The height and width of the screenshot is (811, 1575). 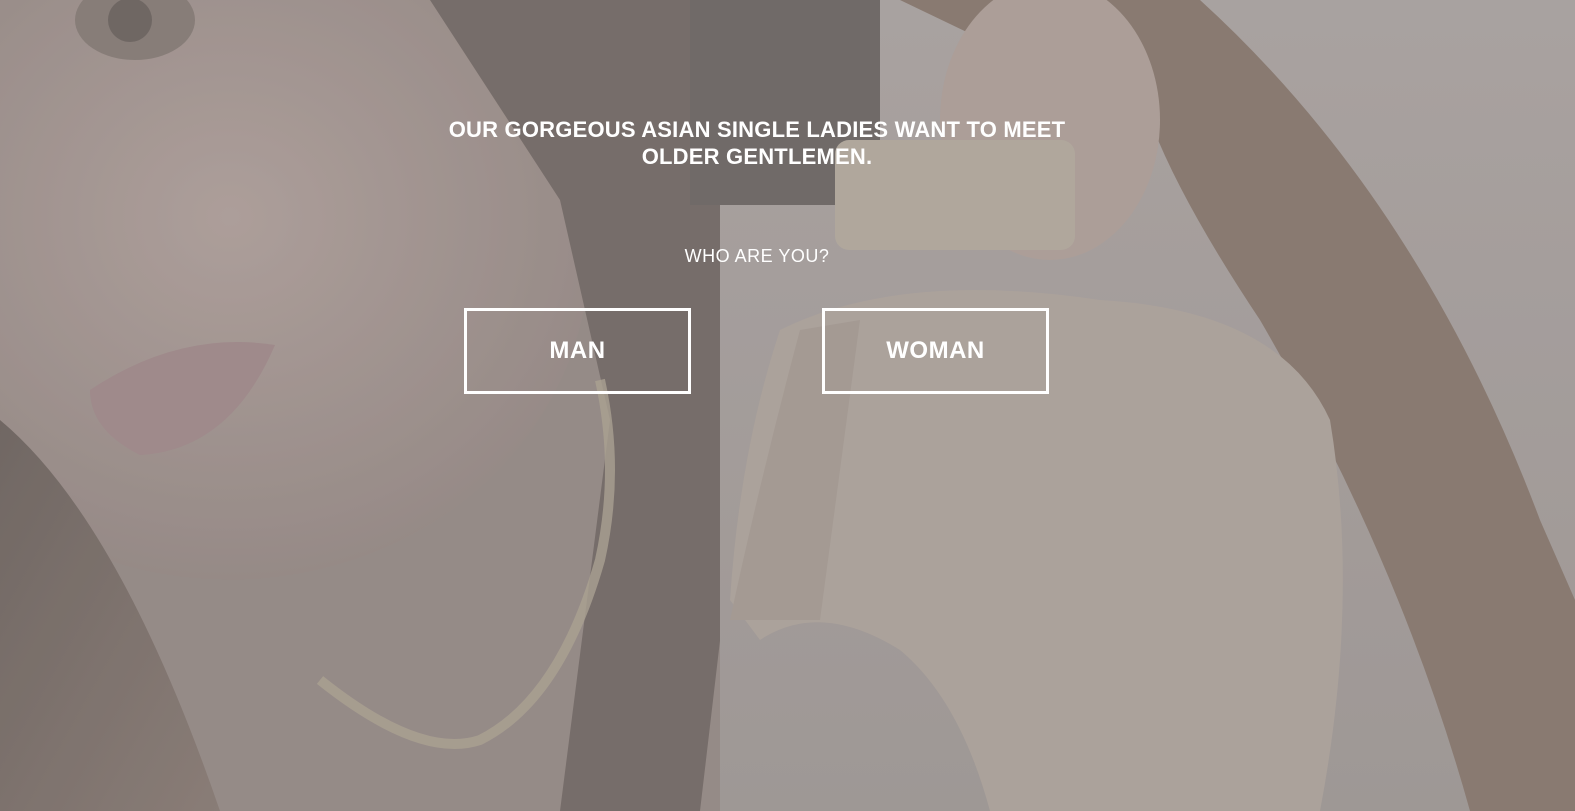 I want to click on woman-button: WOMAN, so click(x=935, y=351).